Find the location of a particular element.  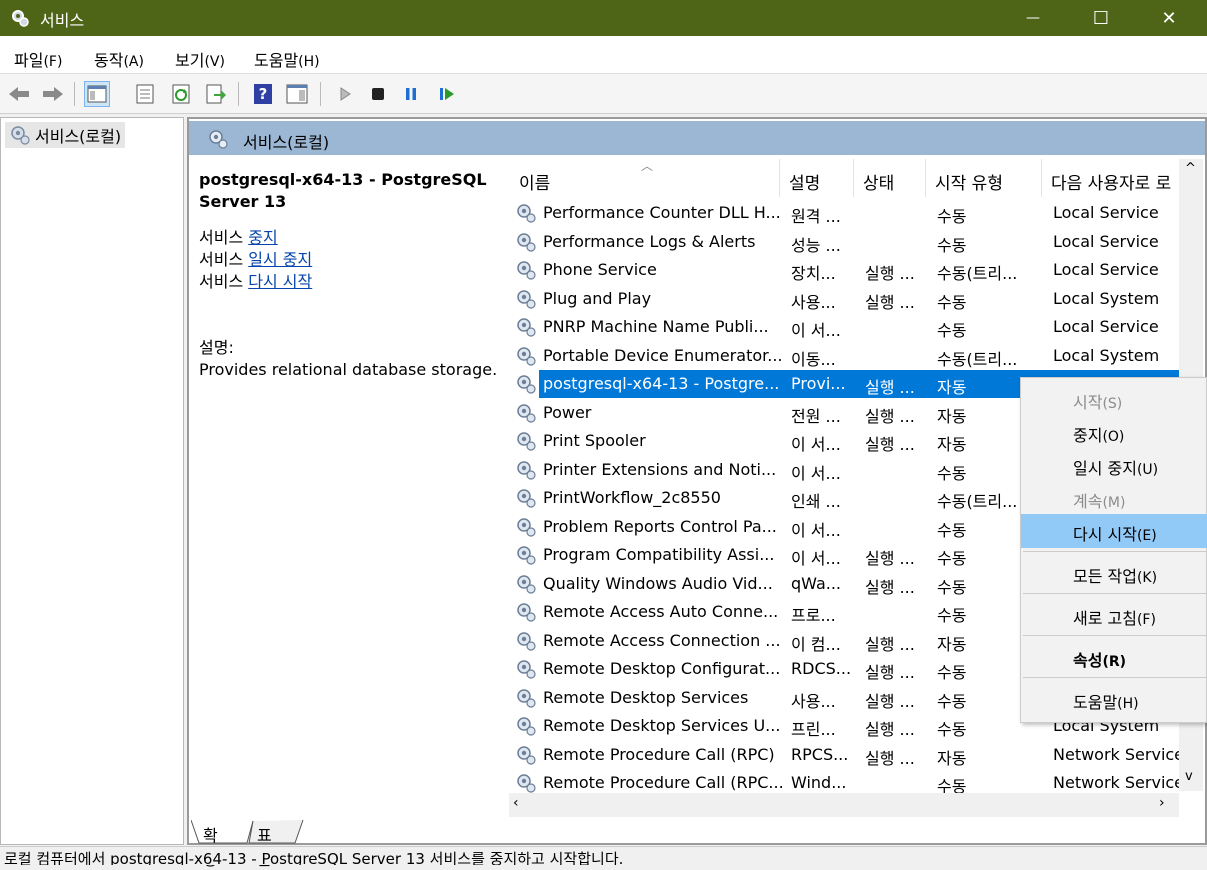

restart-service-link: 다시 시작 is located at coordinates (280, 281).